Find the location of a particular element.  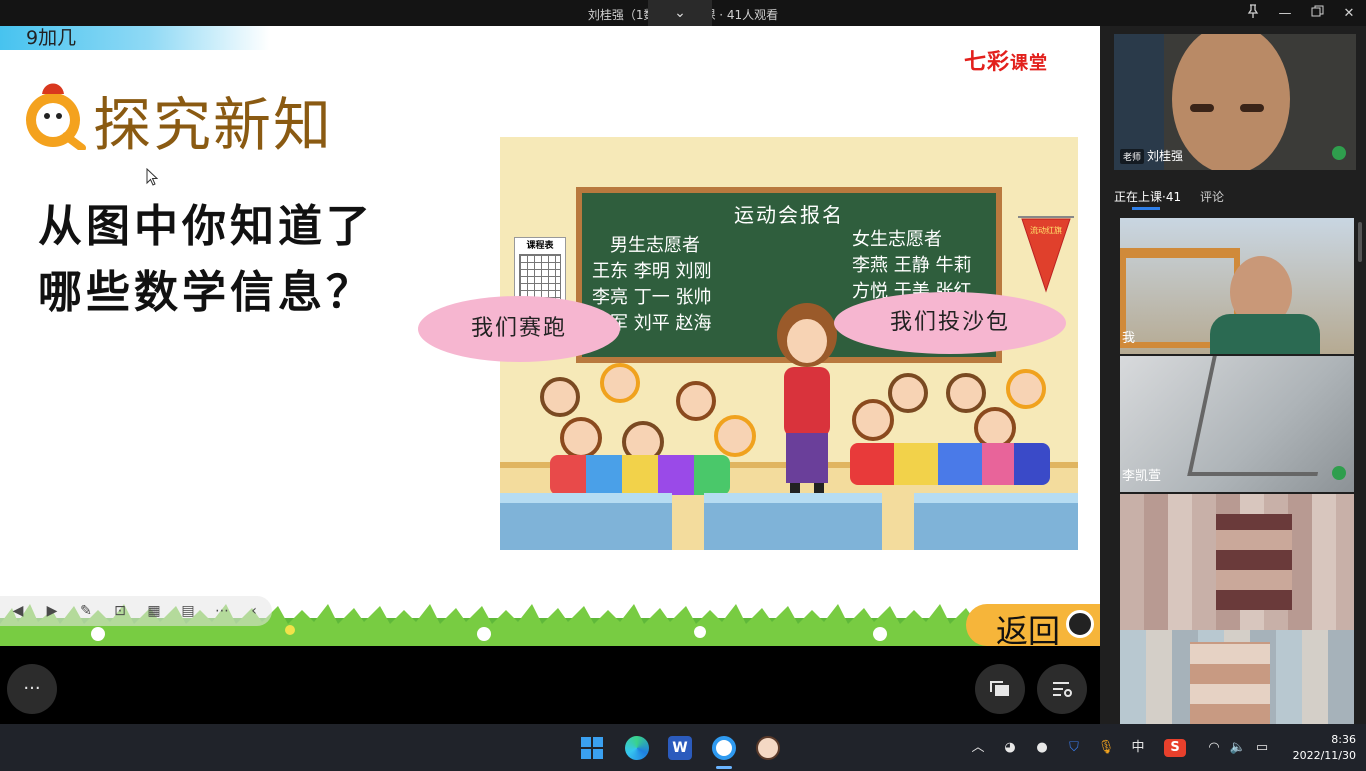

back-label: 返回 is located at coordinates (1028, 629).